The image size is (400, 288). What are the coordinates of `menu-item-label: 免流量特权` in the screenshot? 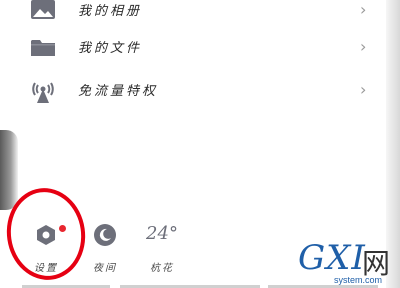 It's located at (118, 91).